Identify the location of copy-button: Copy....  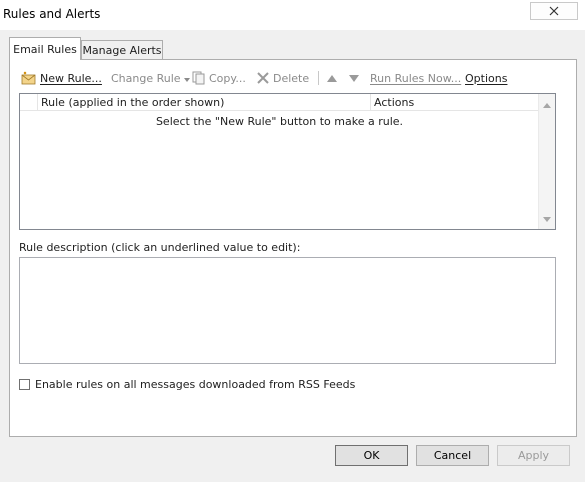
(219, 78).